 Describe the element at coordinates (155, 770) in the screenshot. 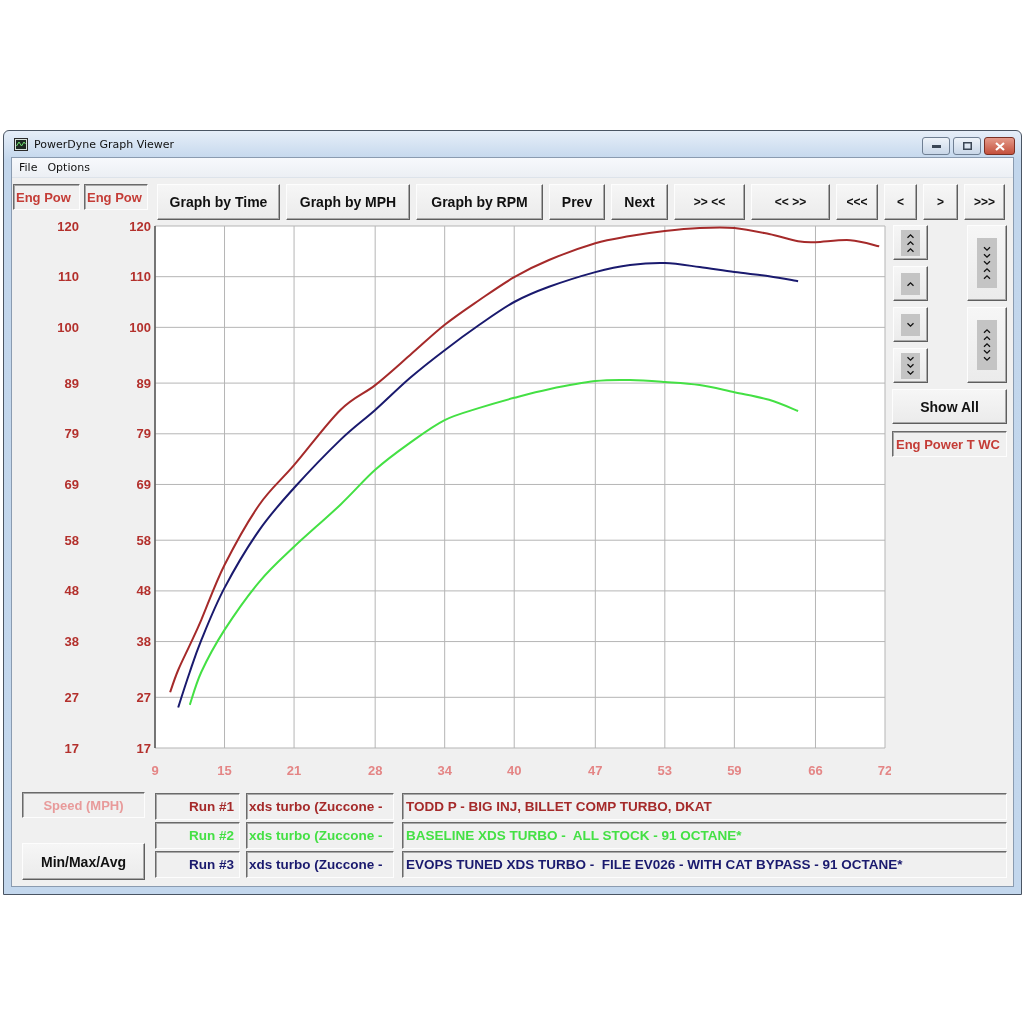

I see `x-tick-label: 9` at that location.